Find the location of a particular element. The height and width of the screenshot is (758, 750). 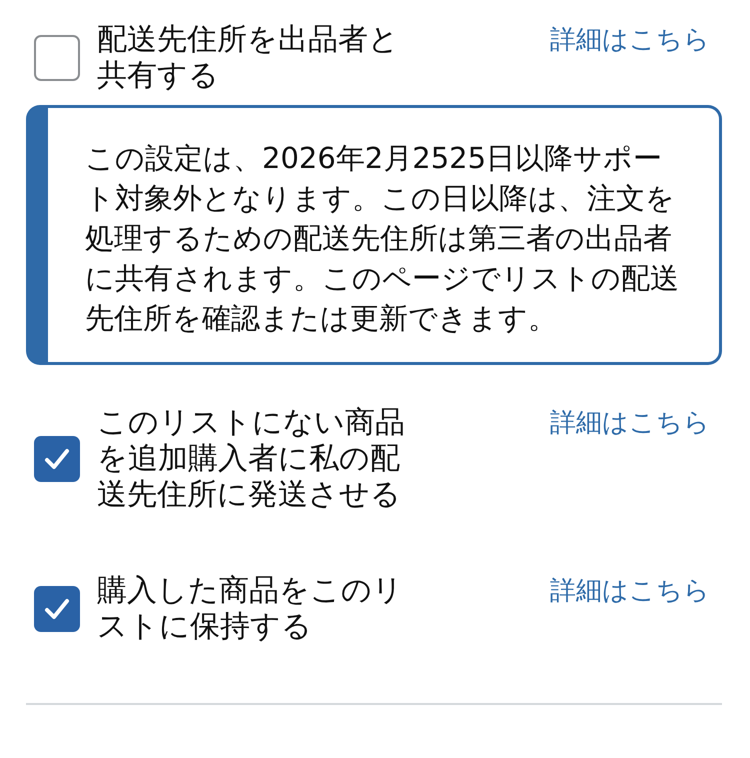

setting-label: 購入した商品をこのリストに保持する is located at coordinates (250, 609).